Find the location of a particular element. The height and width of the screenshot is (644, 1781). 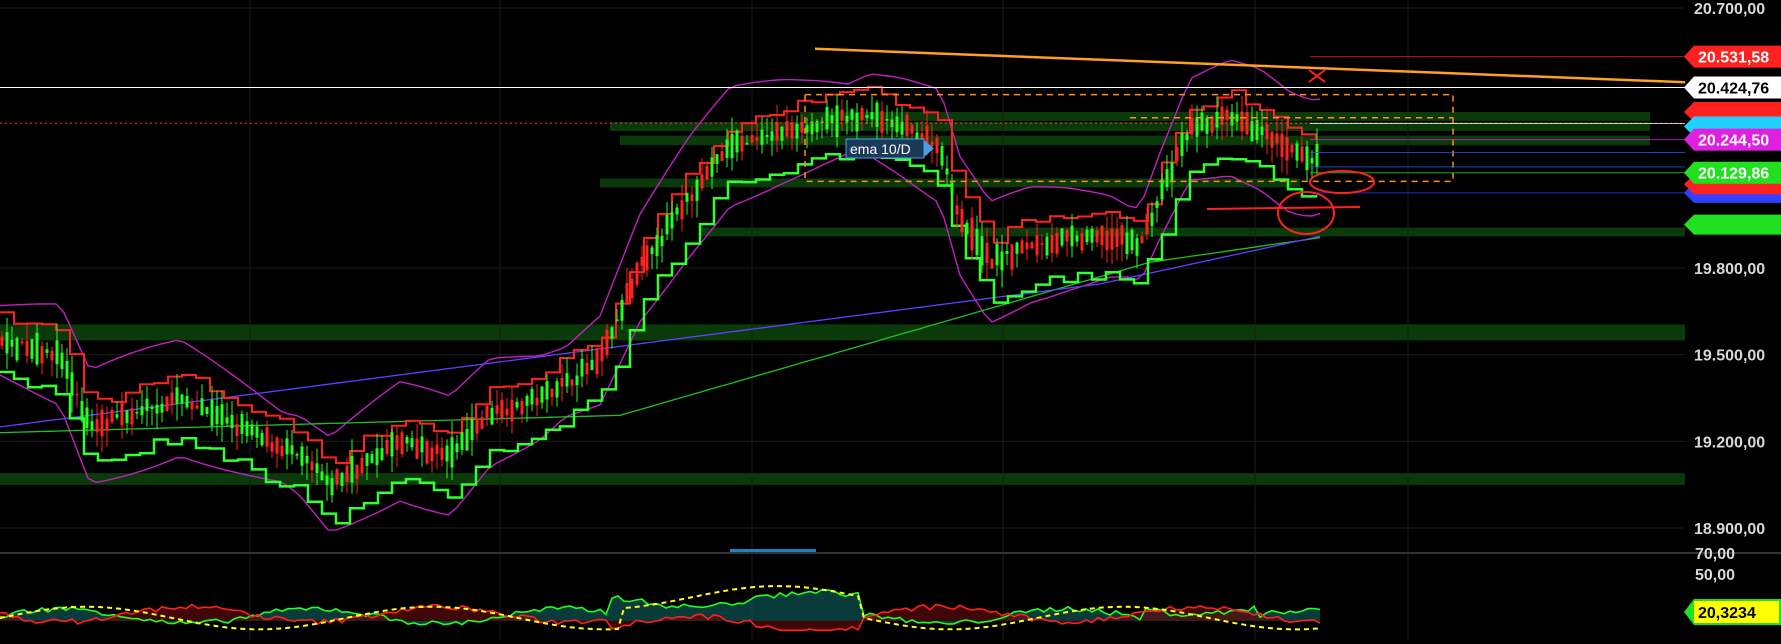

annotation-line is located at coordinates (1283, 208).